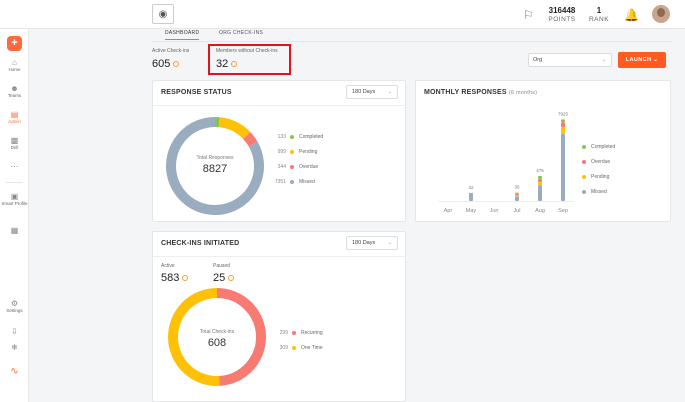  What do you see at coordinates (540, 184) in the screenshot?
I see `bar-aug-pending` at bounding box center [540, 184].